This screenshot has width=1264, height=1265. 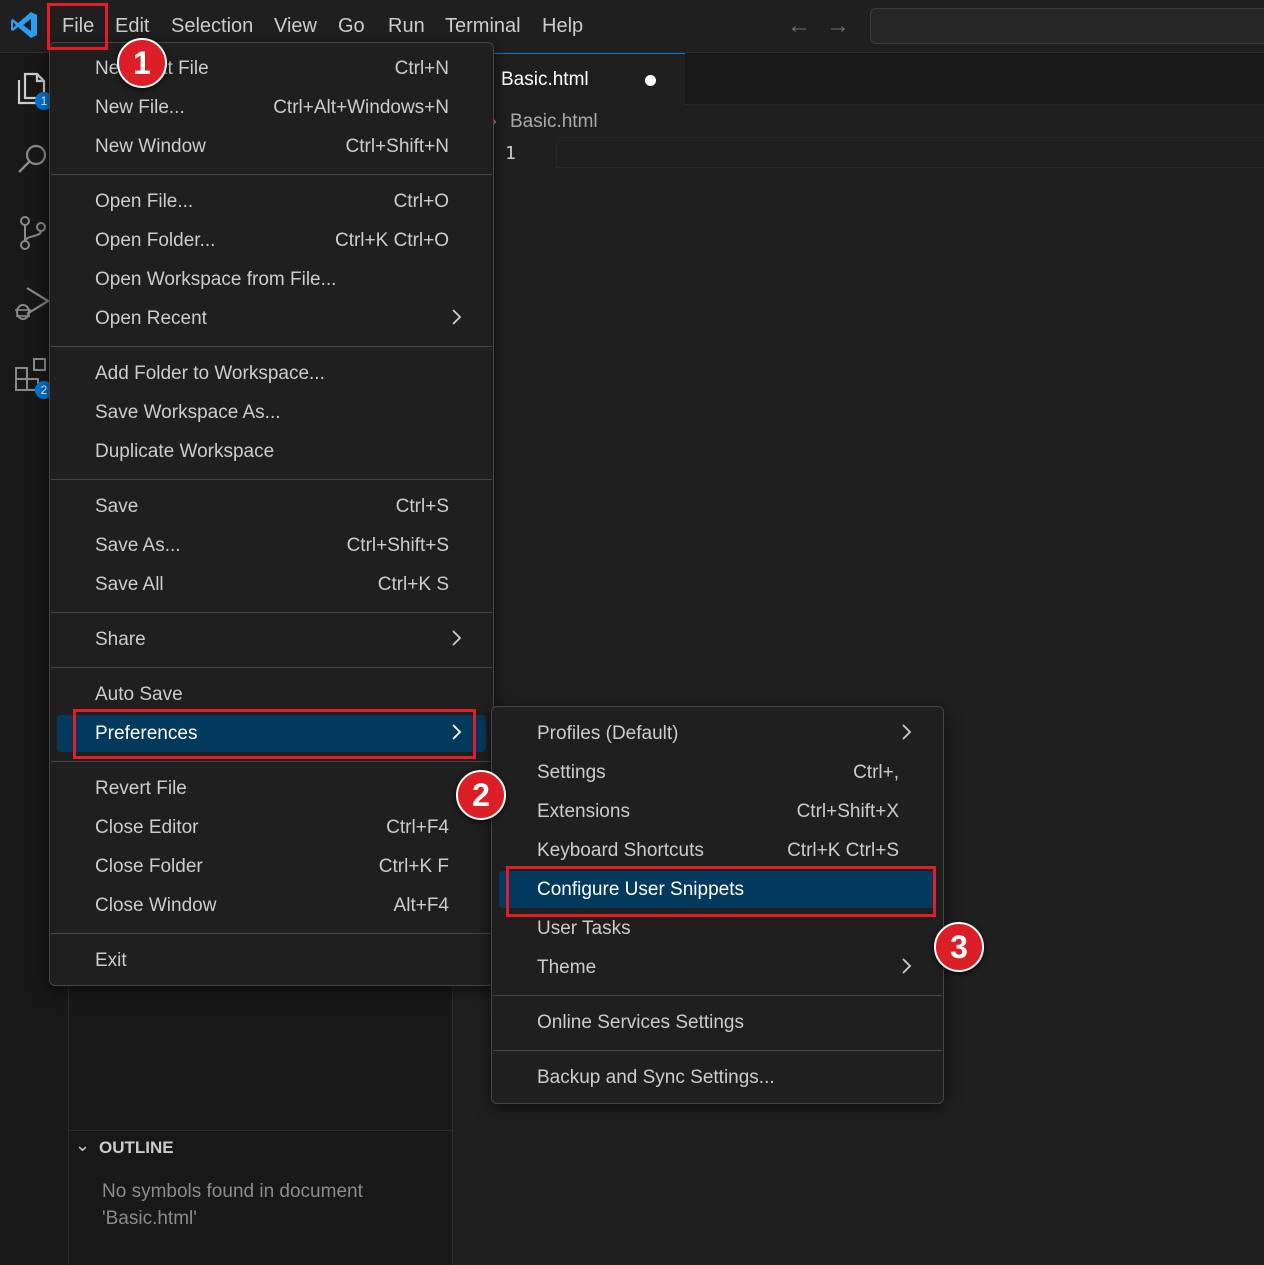 I want to click on menu-item-label: Save All, so click(x=129, y=584).